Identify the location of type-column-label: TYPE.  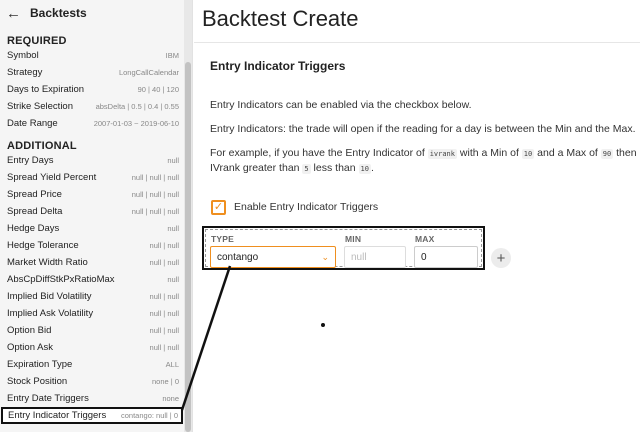
(223, 239).